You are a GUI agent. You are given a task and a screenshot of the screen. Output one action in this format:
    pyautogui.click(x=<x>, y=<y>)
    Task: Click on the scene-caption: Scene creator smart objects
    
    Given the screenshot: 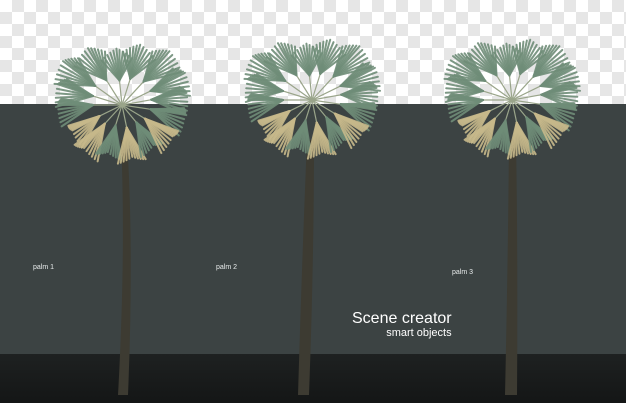 What is the action you would take?
    pyautogui.click(x=402, y=325)
    